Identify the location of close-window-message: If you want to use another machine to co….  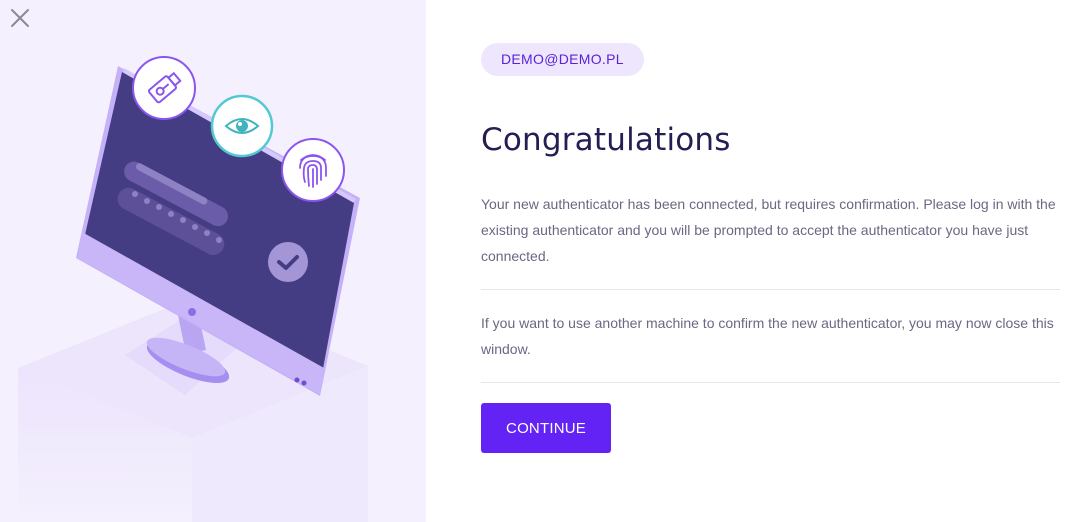
(767, 336).